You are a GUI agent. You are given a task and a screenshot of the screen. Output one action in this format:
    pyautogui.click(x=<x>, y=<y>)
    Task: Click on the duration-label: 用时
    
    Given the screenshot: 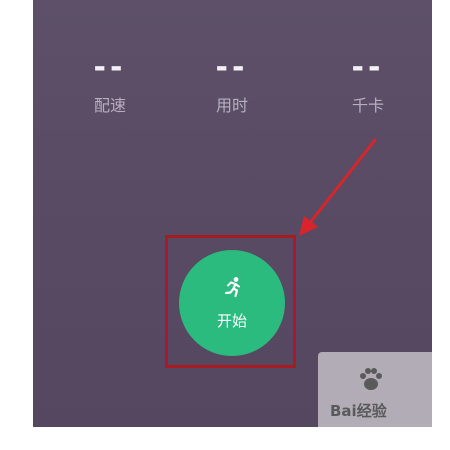 What is the action you would take?
    pyautogui.click(x=231, y=105)
    